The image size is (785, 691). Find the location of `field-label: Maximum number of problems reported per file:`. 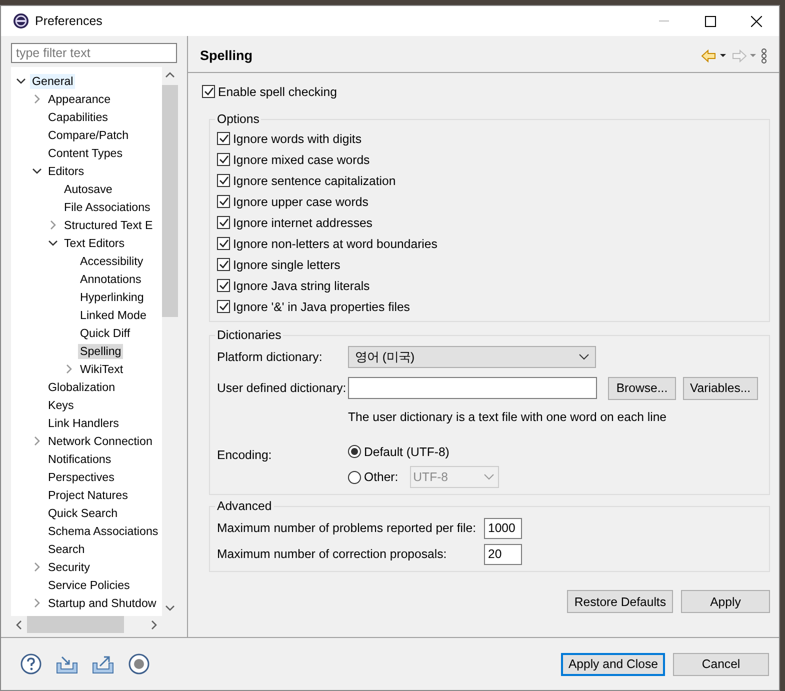

field-label: Maximum number of problems reported per file: is located at coordinates (347, 528).